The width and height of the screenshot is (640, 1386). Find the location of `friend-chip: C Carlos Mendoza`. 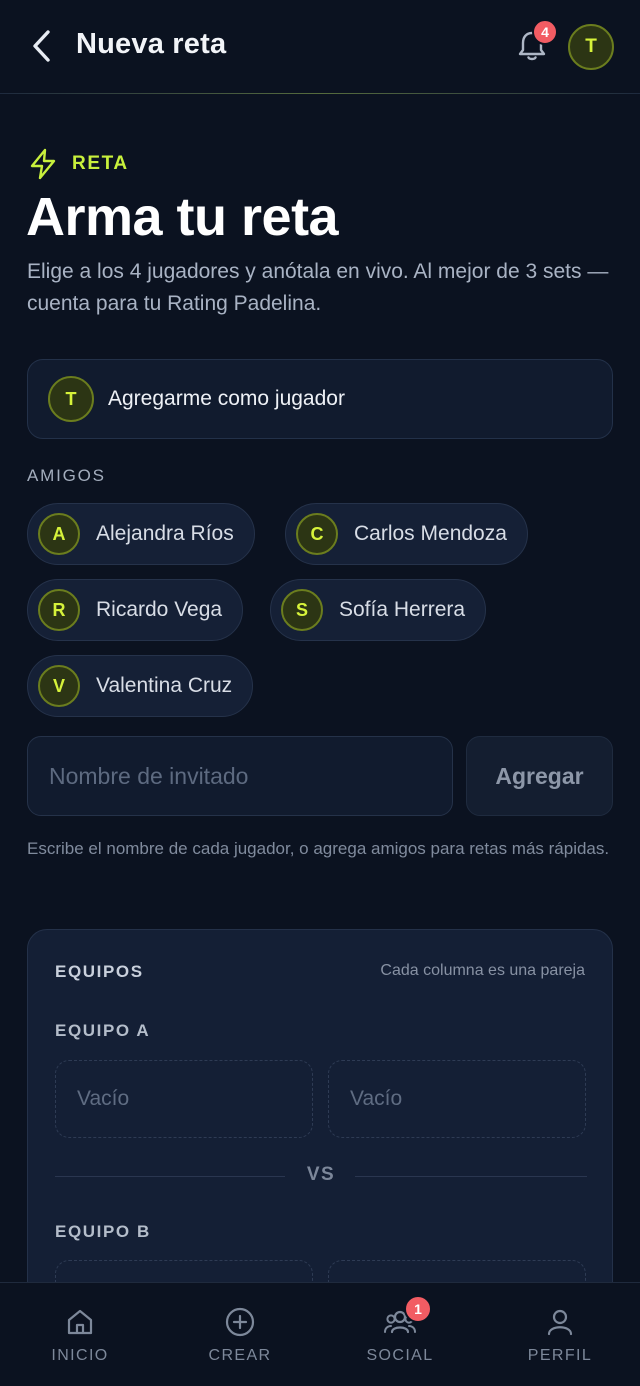

friend-chip: C Carlos Mendoza is located at coordinates (406, 534).